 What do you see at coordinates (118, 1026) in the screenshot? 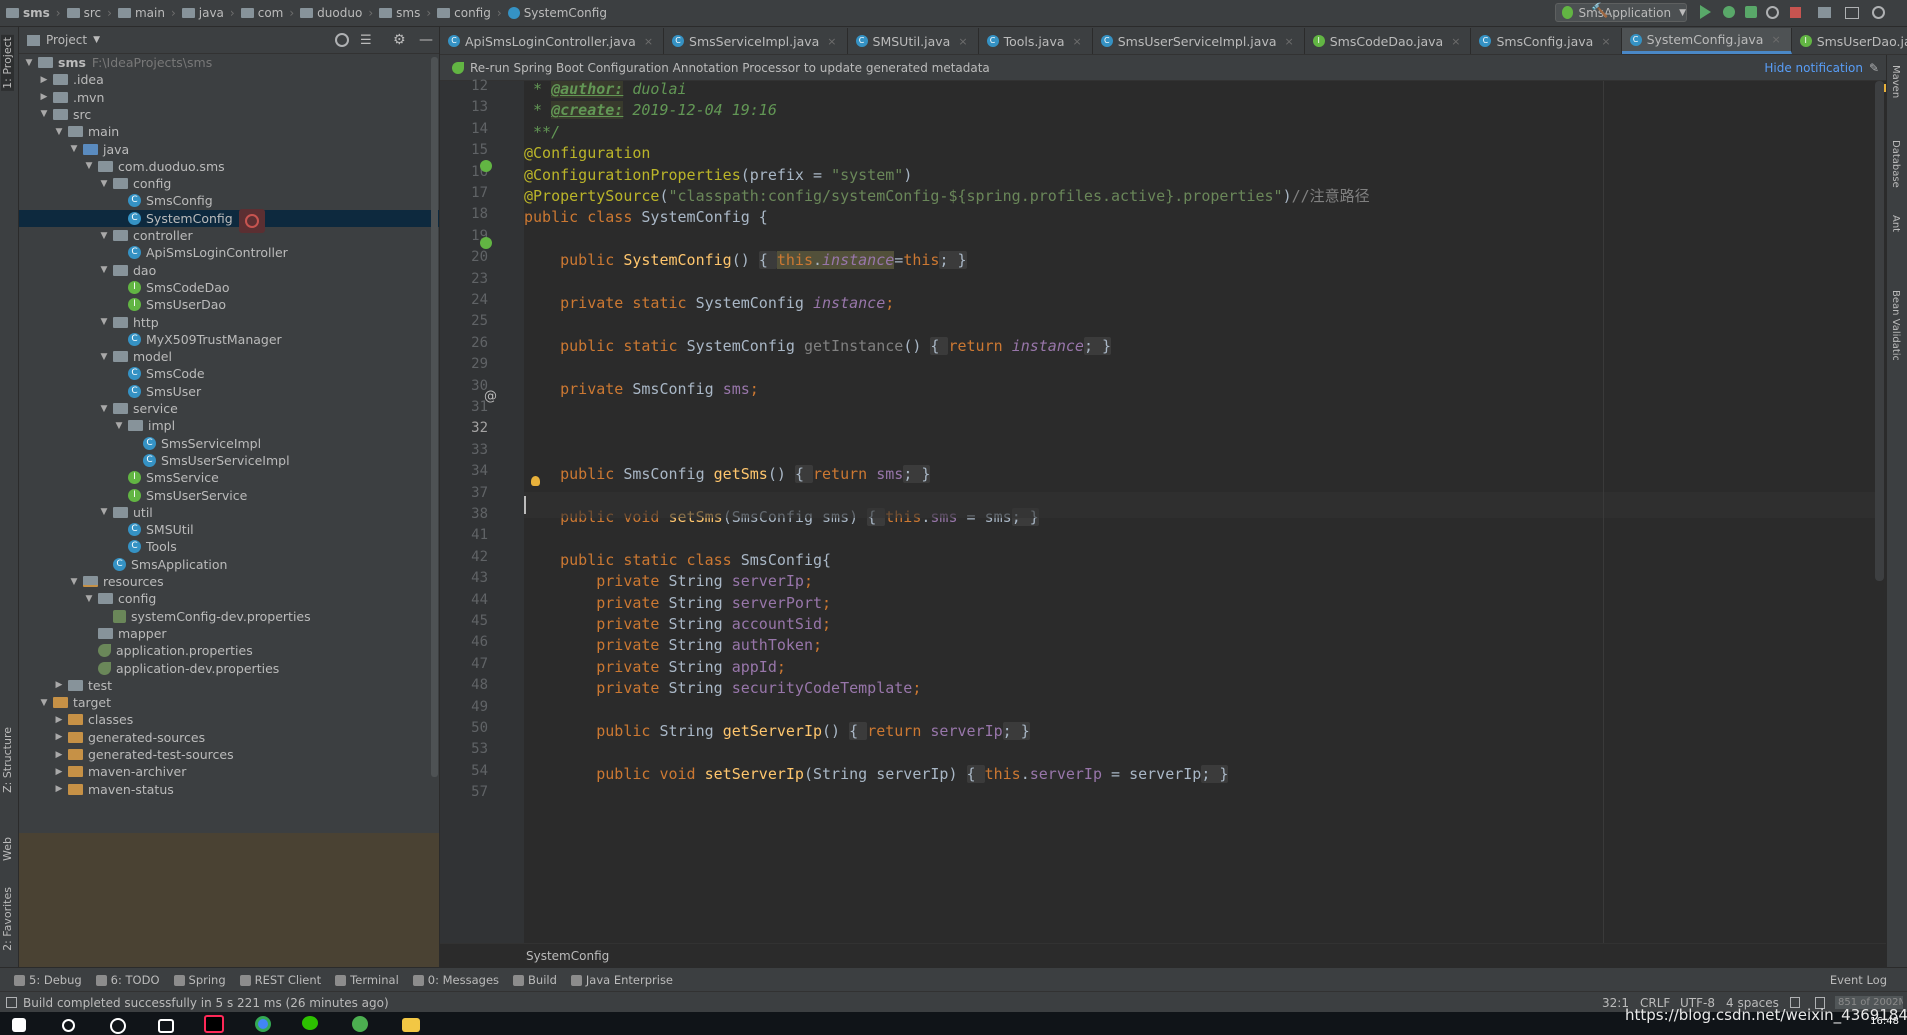
I see `cortana-icon` at bounding box center [118, 1026].